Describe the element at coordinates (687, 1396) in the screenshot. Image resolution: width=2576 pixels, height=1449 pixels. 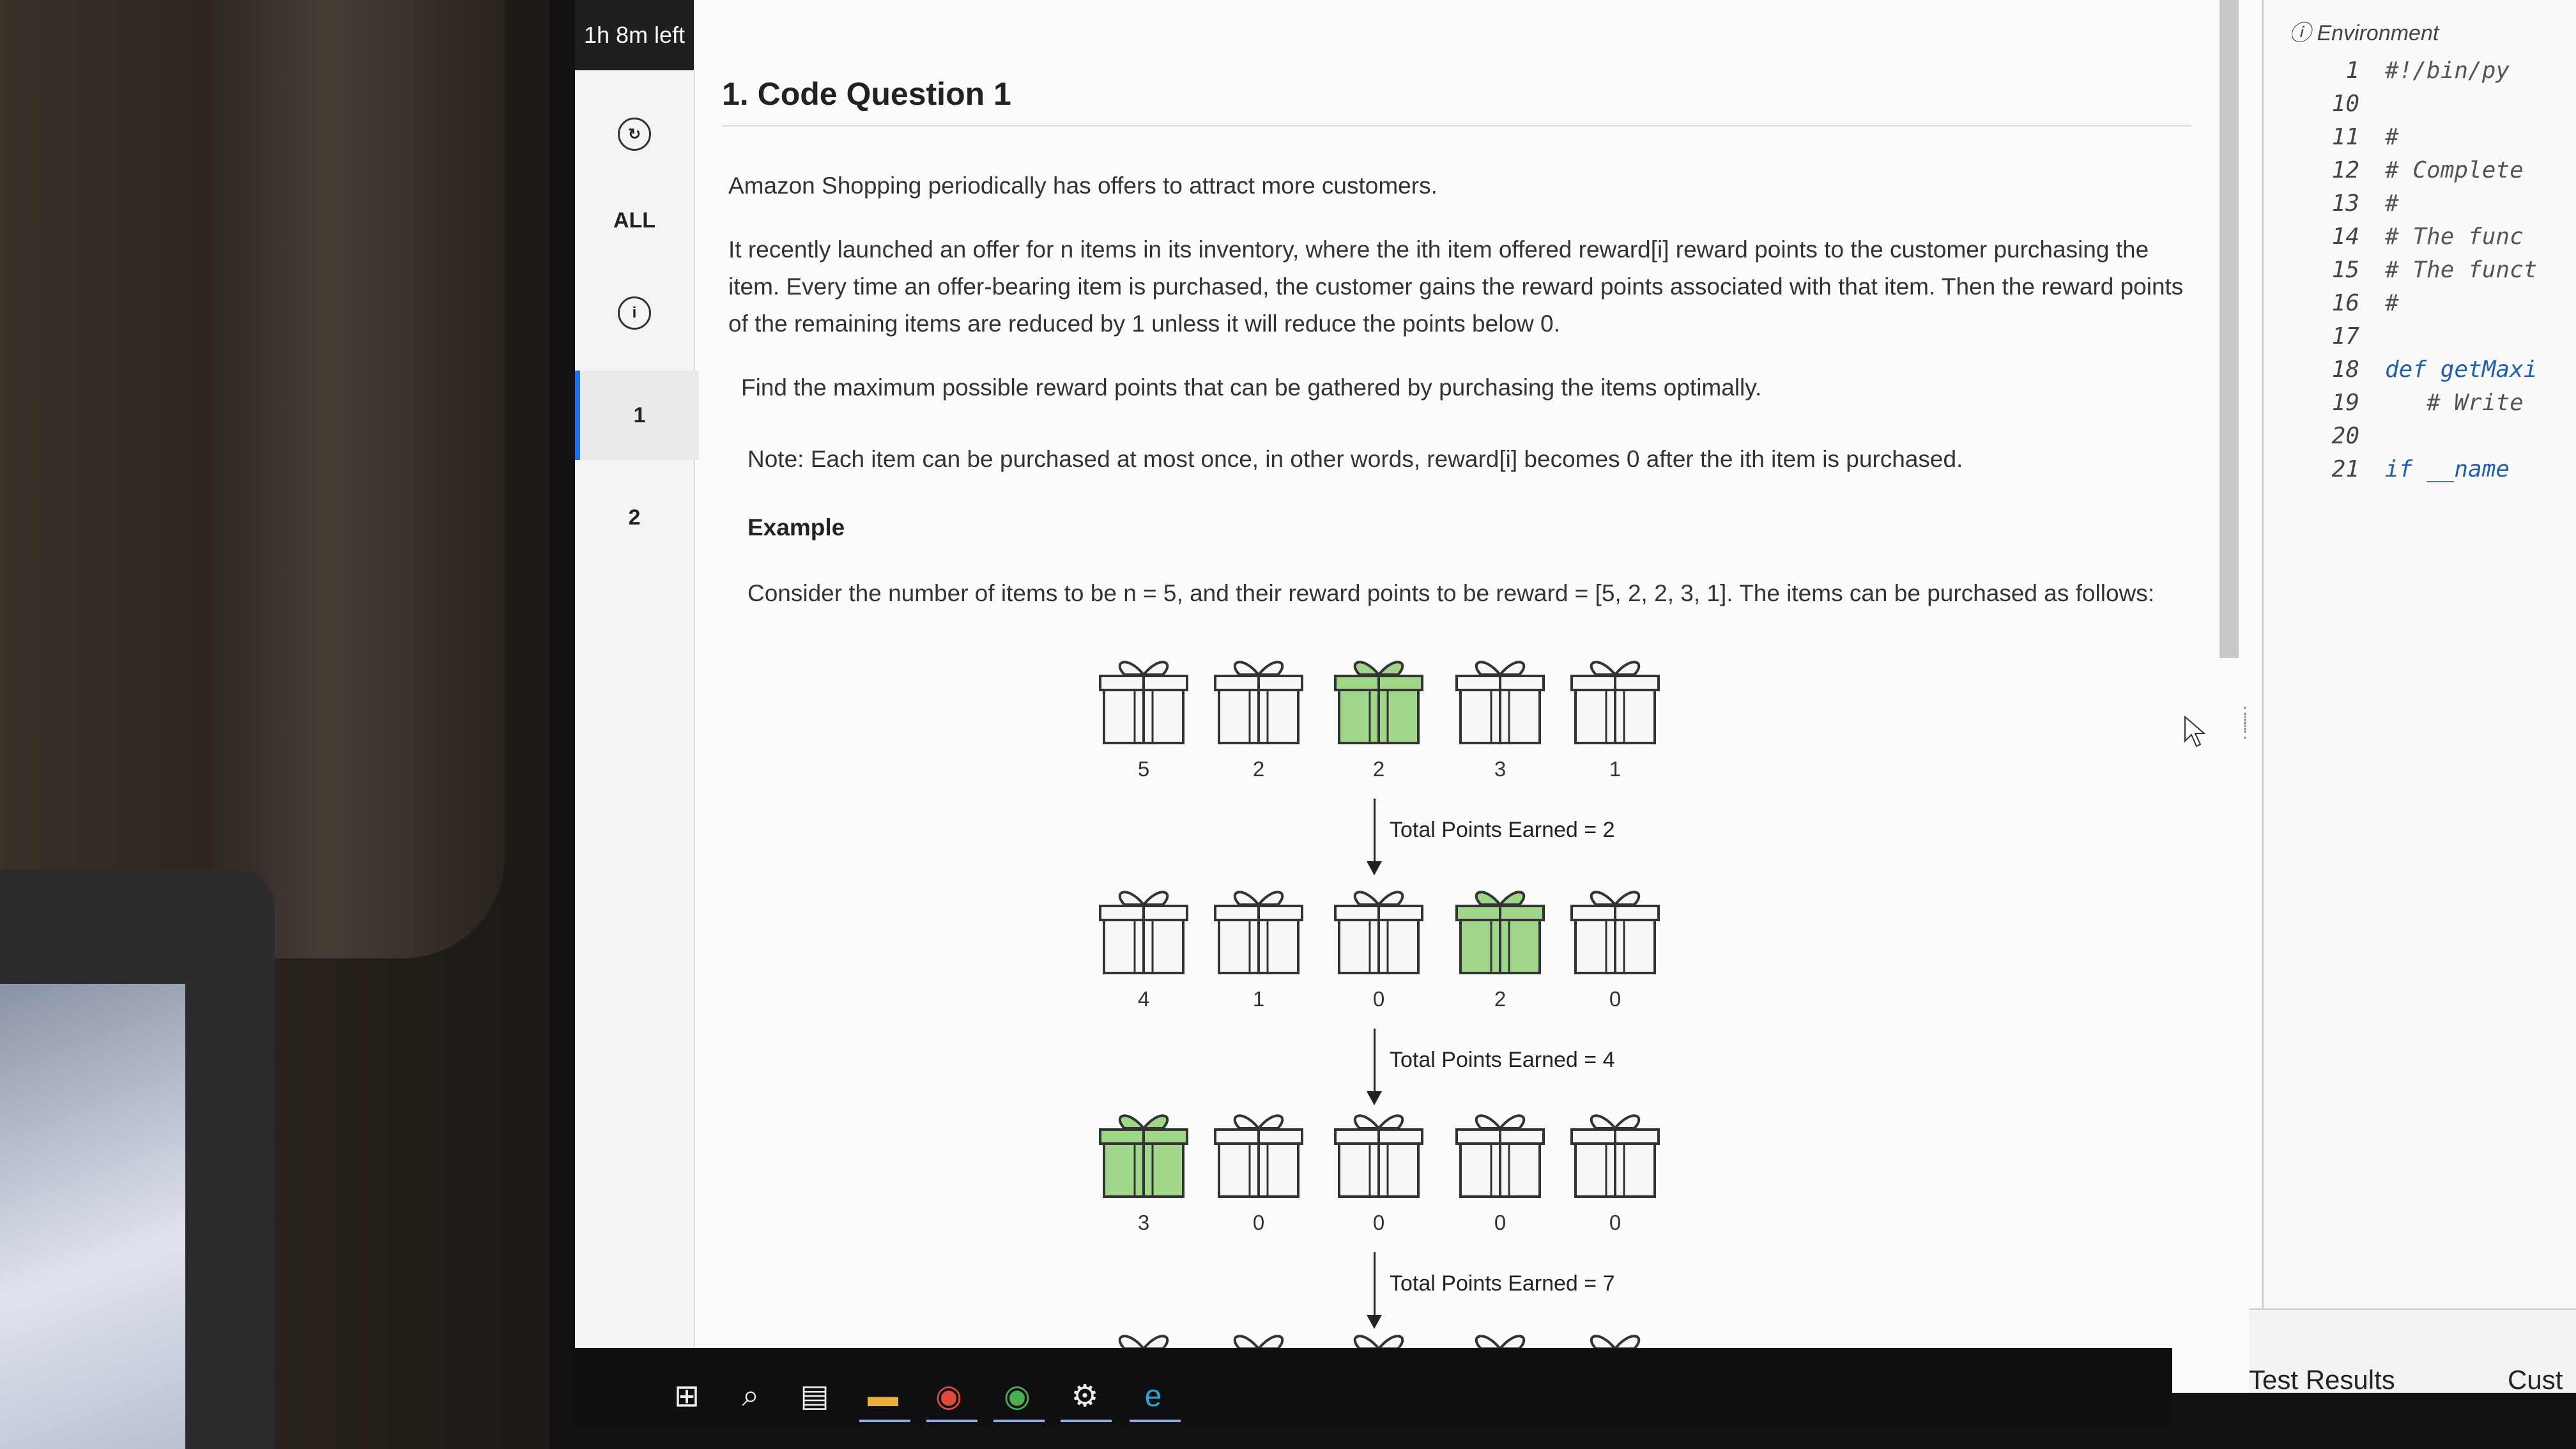
I see `windows-start-icon: ⊞` at that location.